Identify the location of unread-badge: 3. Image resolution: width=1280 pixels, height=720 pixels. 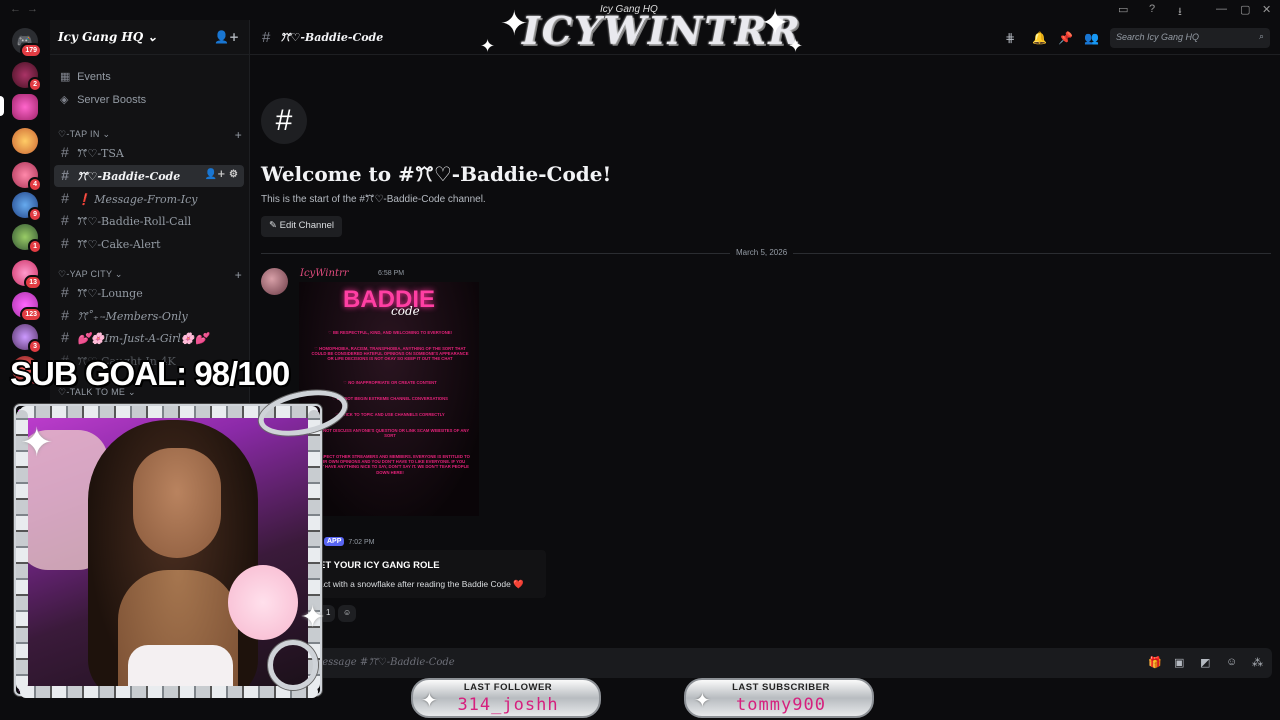
(35, 346).